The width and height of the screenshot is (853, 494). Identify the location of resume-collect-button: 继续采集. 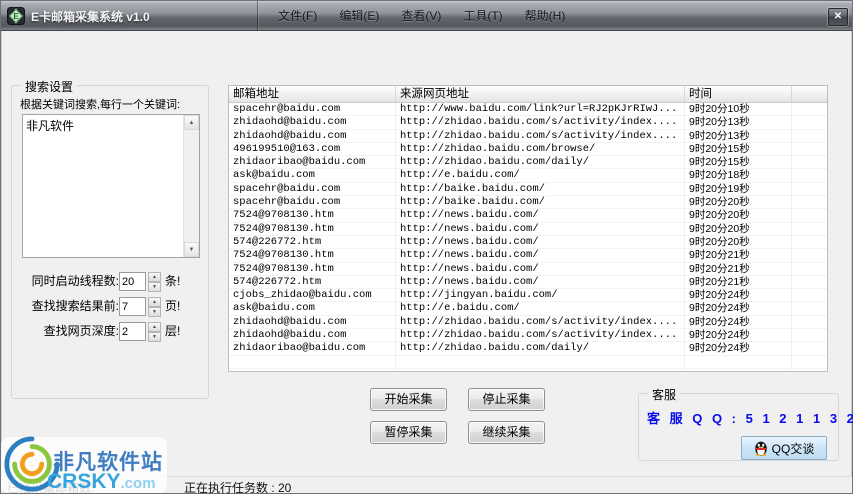
(506, 432).